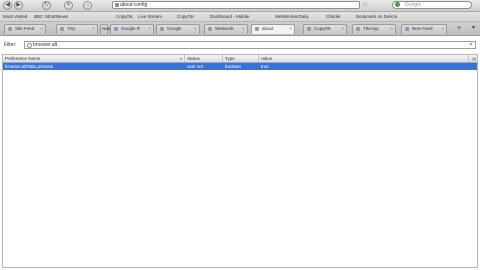 The height and width of the screenshot is (270, 480). I want to click on sort-arrow-icon: ▾, so click(181, 58).